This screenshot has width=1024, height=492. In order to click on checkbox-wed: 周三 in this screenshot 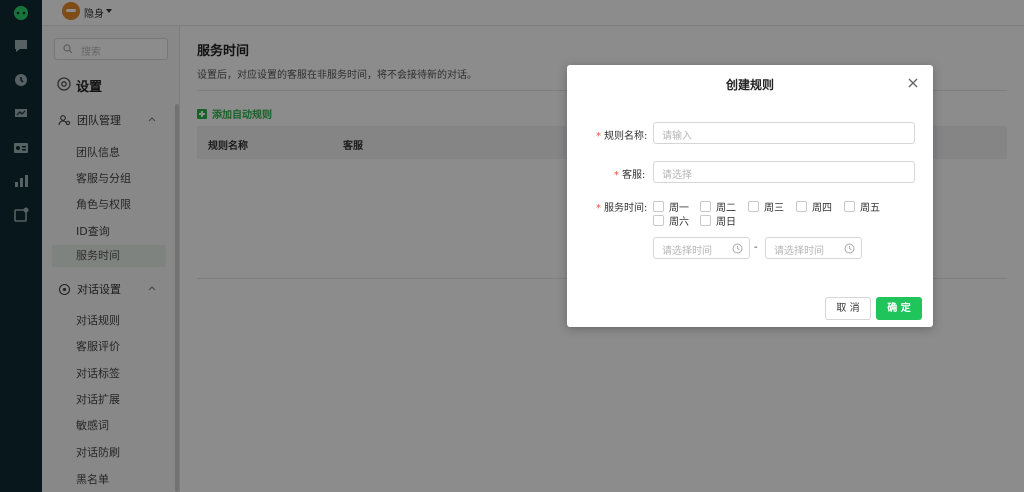, I will do `click(766, 206)`.